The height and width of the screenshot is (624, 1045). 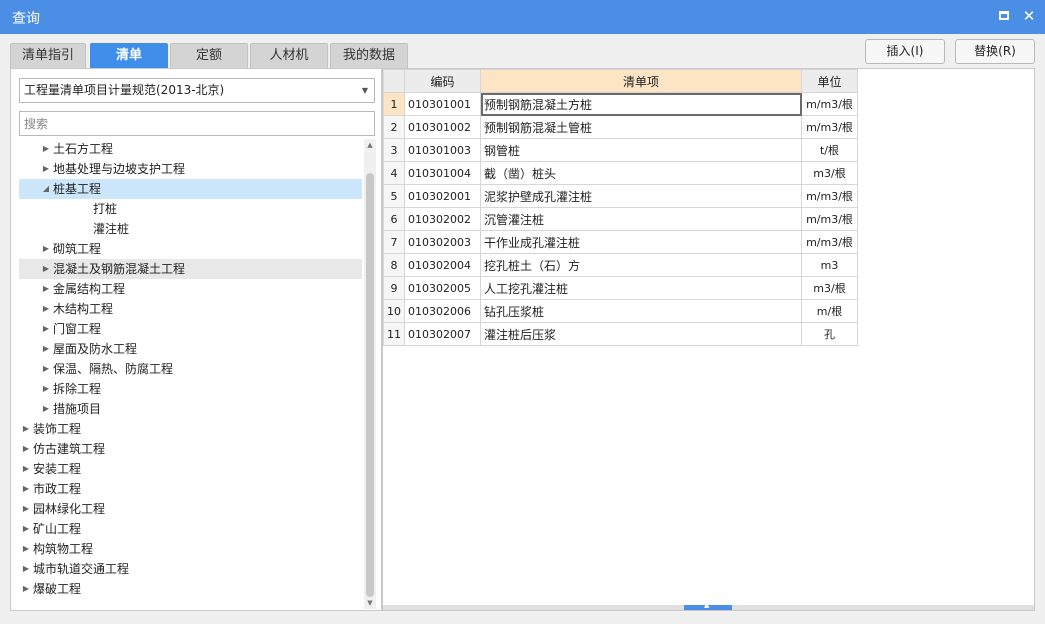 What do you see at coordinates (190, 469) in the screenshot?
I see `tree-item: ▶ 安装工程` at bounding box center [190, 469].